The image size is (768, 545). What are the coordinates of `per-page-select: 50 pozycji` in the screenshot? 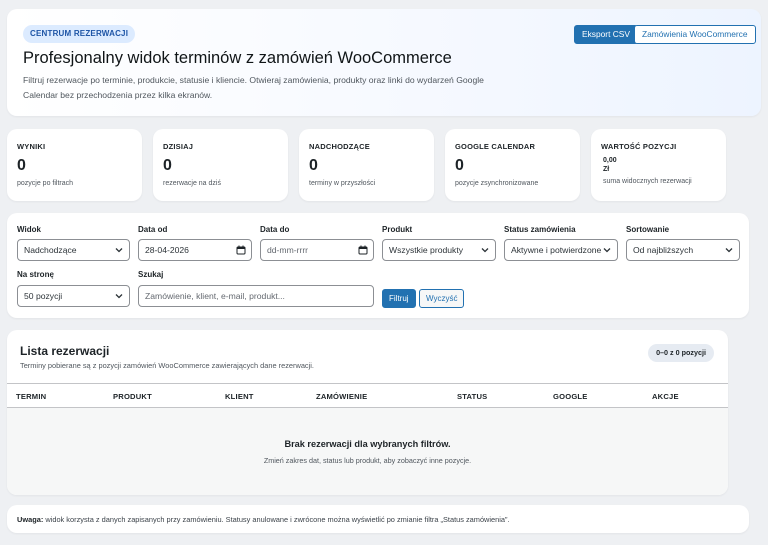 It's located at (73, 296).